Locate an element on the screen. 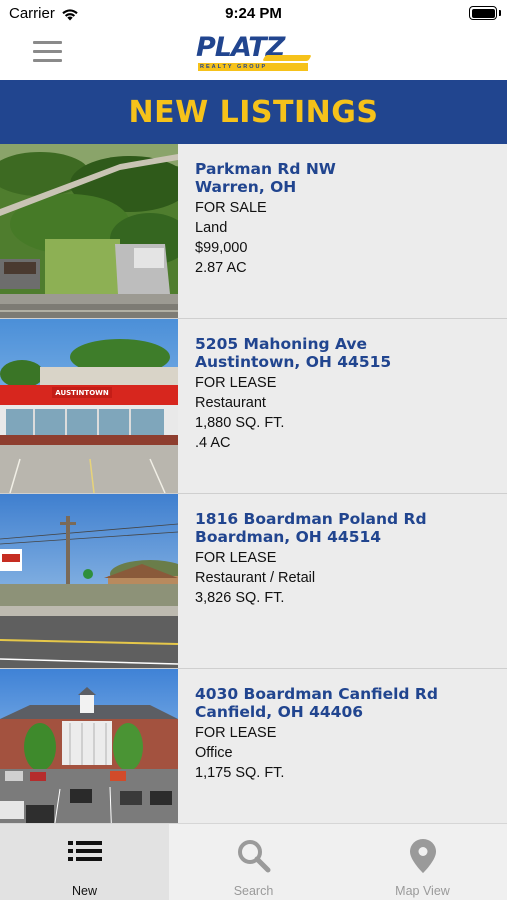  listing-address: 5205 Mahoning Ave is located at coordinates (281, 344).